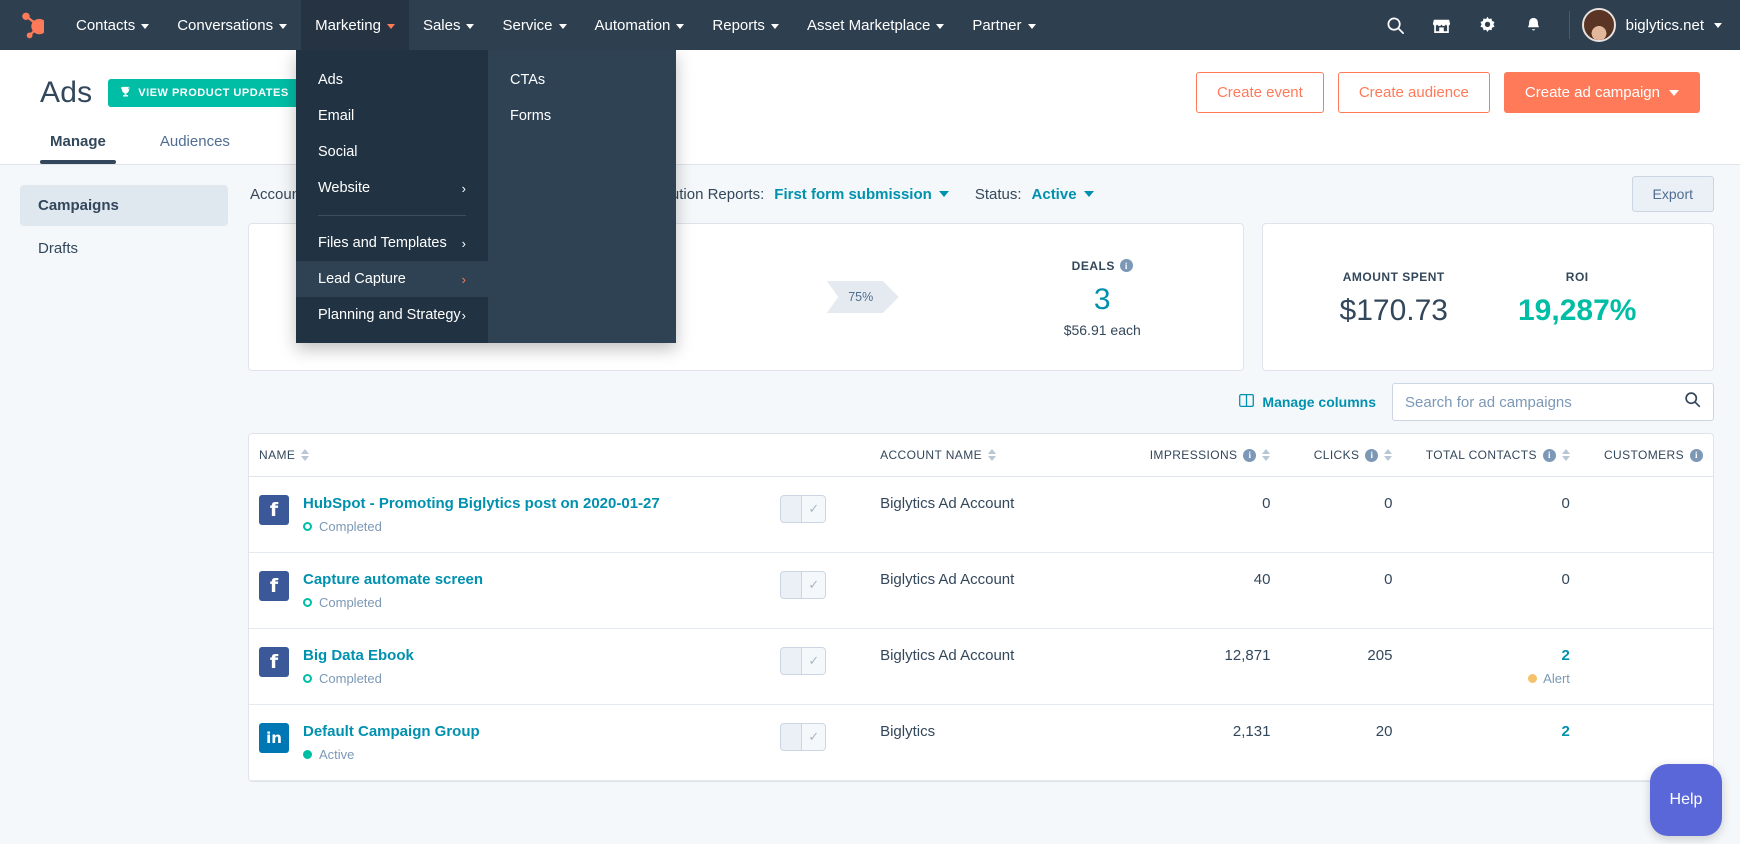 The width and height of the screenshot is (1740, 844). Describe the element at coordinates (1672, 194) in the screenshot. I see `export-button: Export` at that location.